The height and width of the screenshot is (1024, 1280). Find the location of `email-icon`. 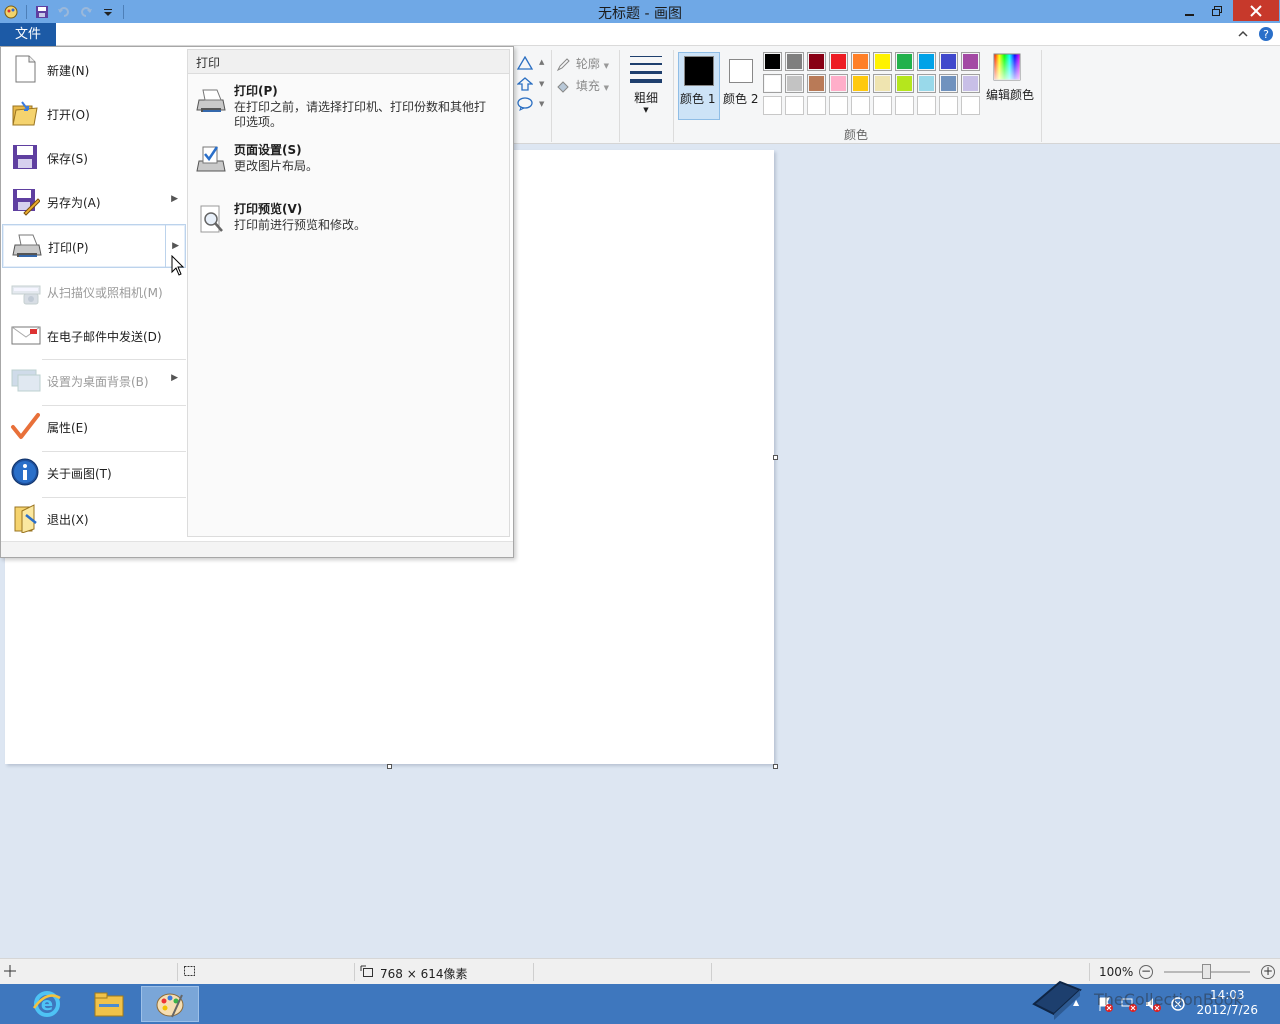

email-icon is located at coordinates (25, 335).